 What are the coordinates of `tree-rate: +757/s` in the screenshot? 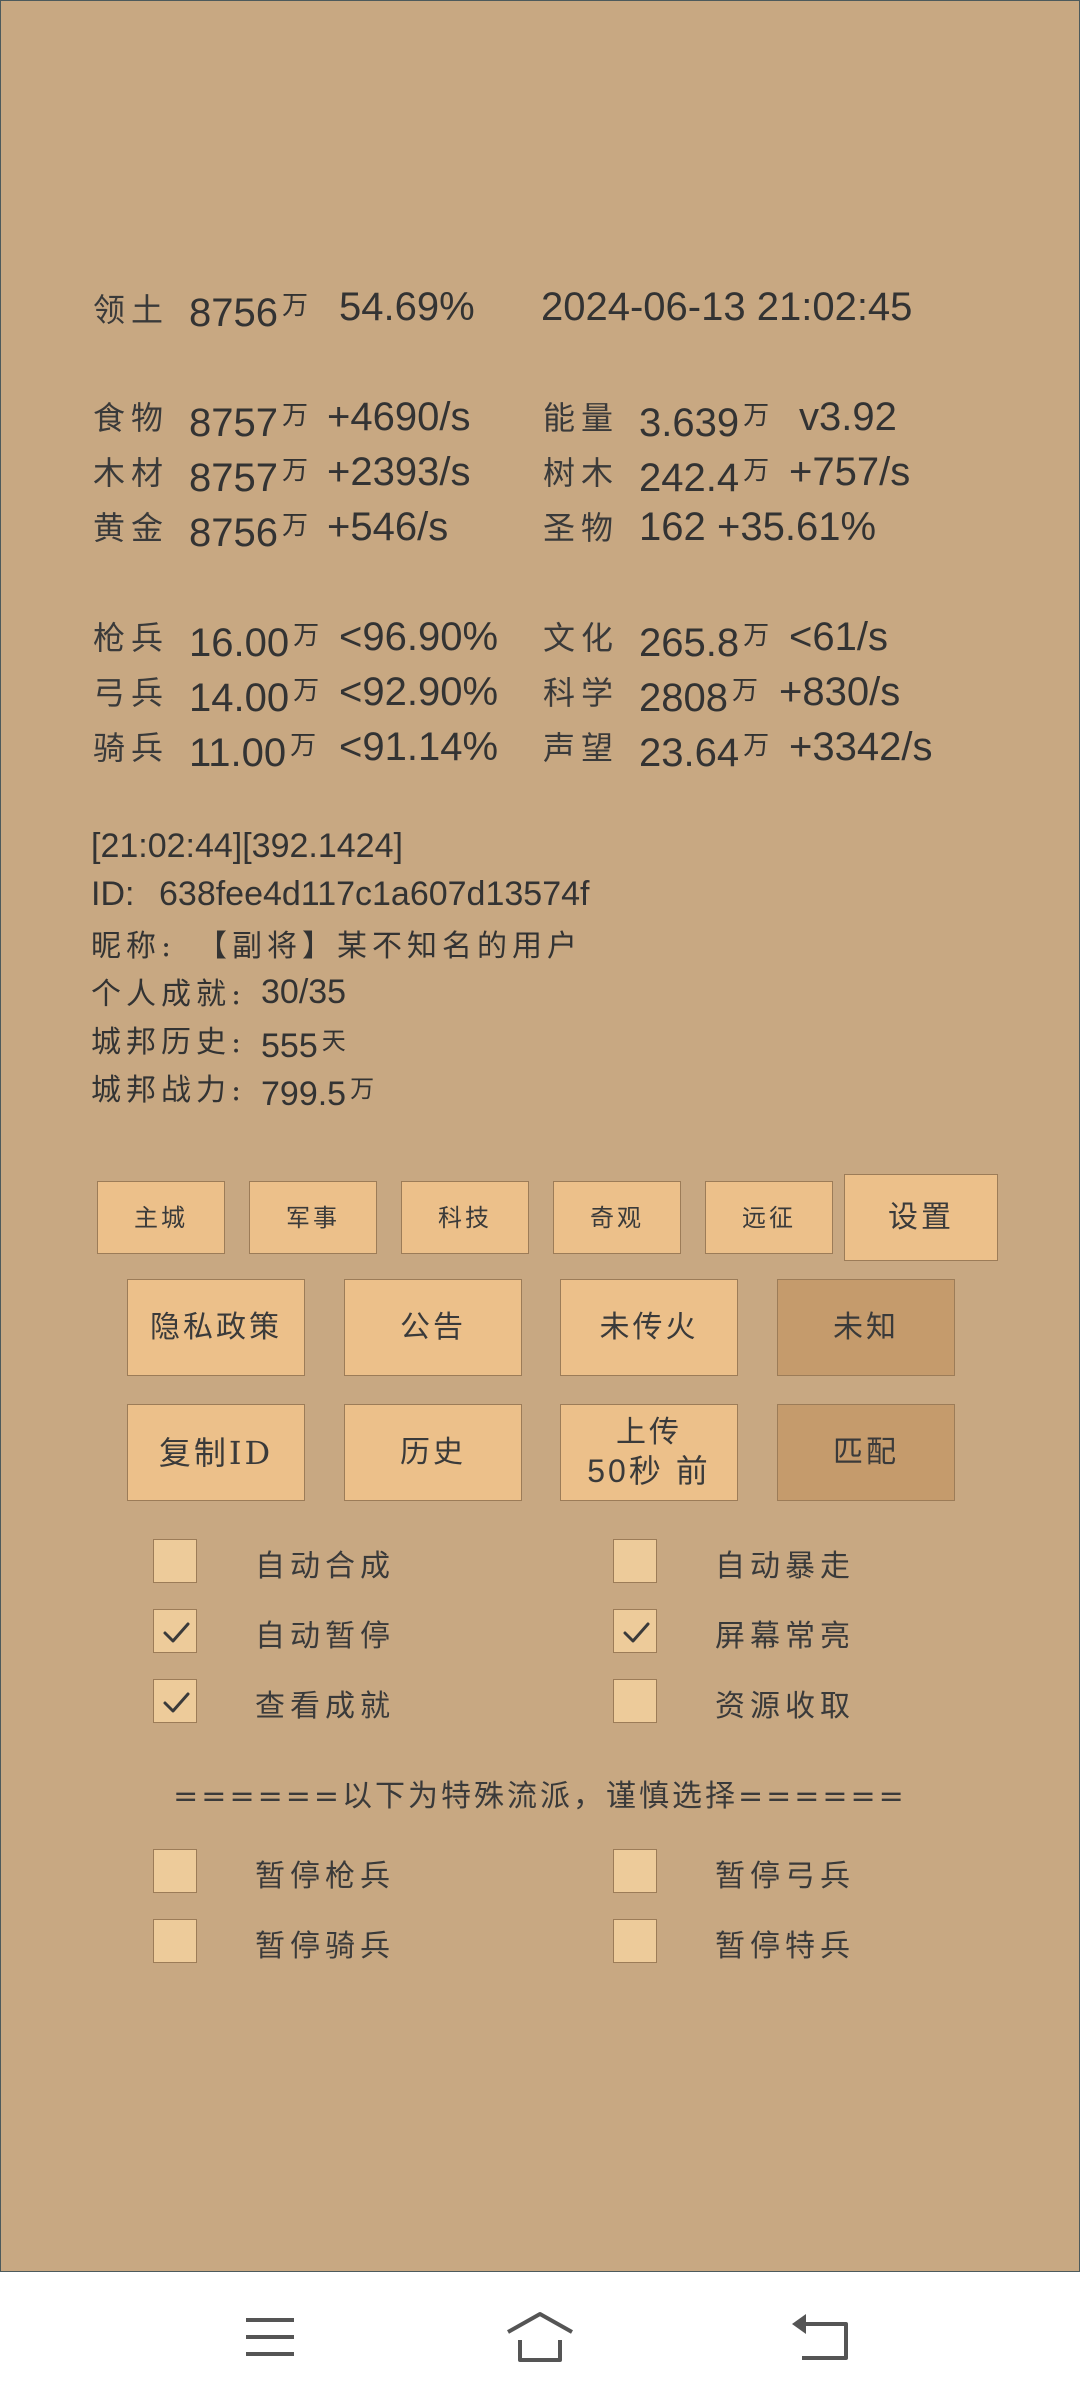 It's located at (850, 472).